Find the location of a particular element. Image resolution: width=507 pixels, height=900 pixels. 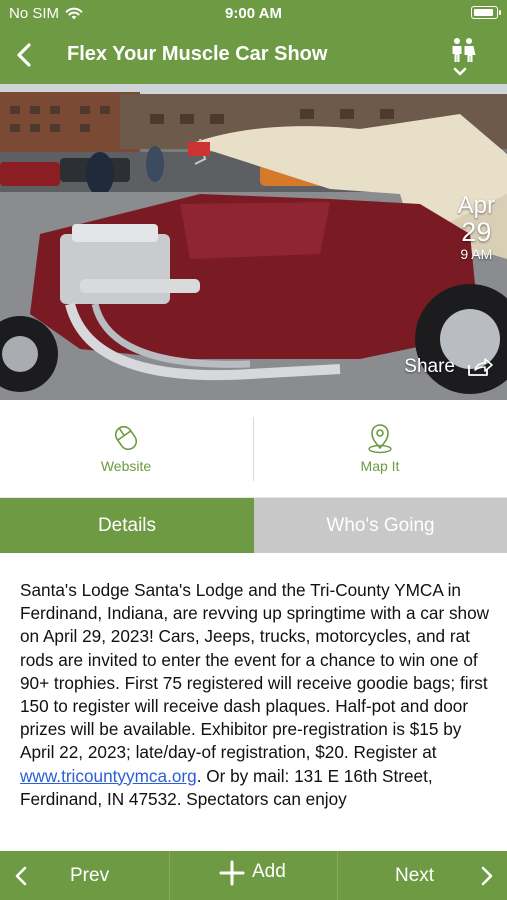

website-label: Website is located at coordinates (126, 466).